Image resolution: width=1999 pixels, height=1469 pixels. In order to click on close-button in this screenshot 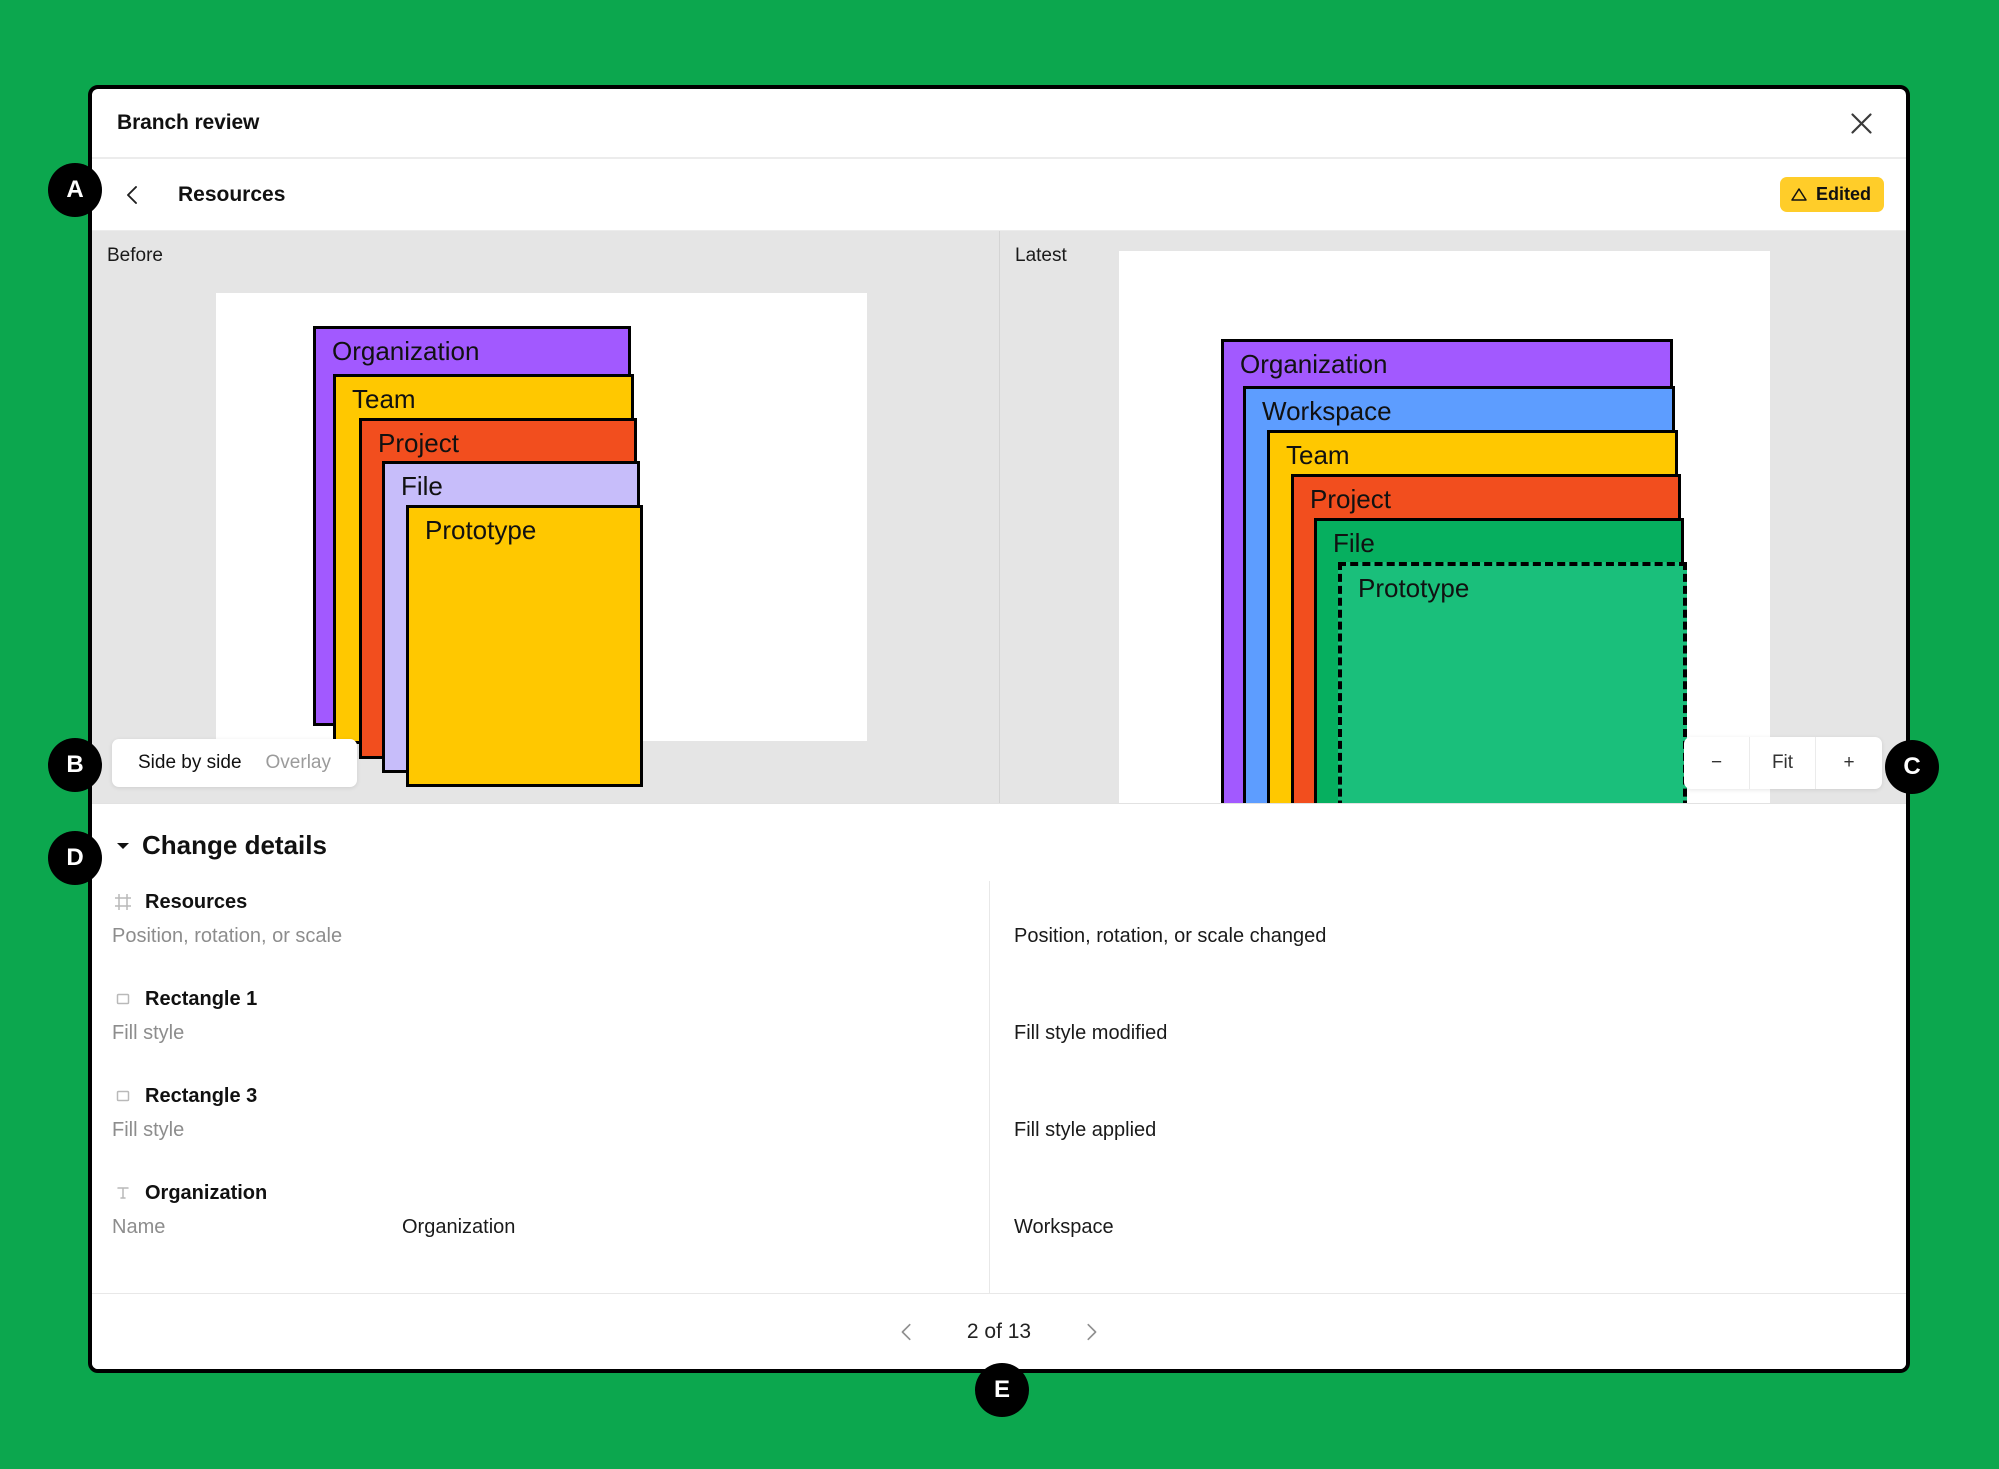, I will do `click(1861, 123)`.